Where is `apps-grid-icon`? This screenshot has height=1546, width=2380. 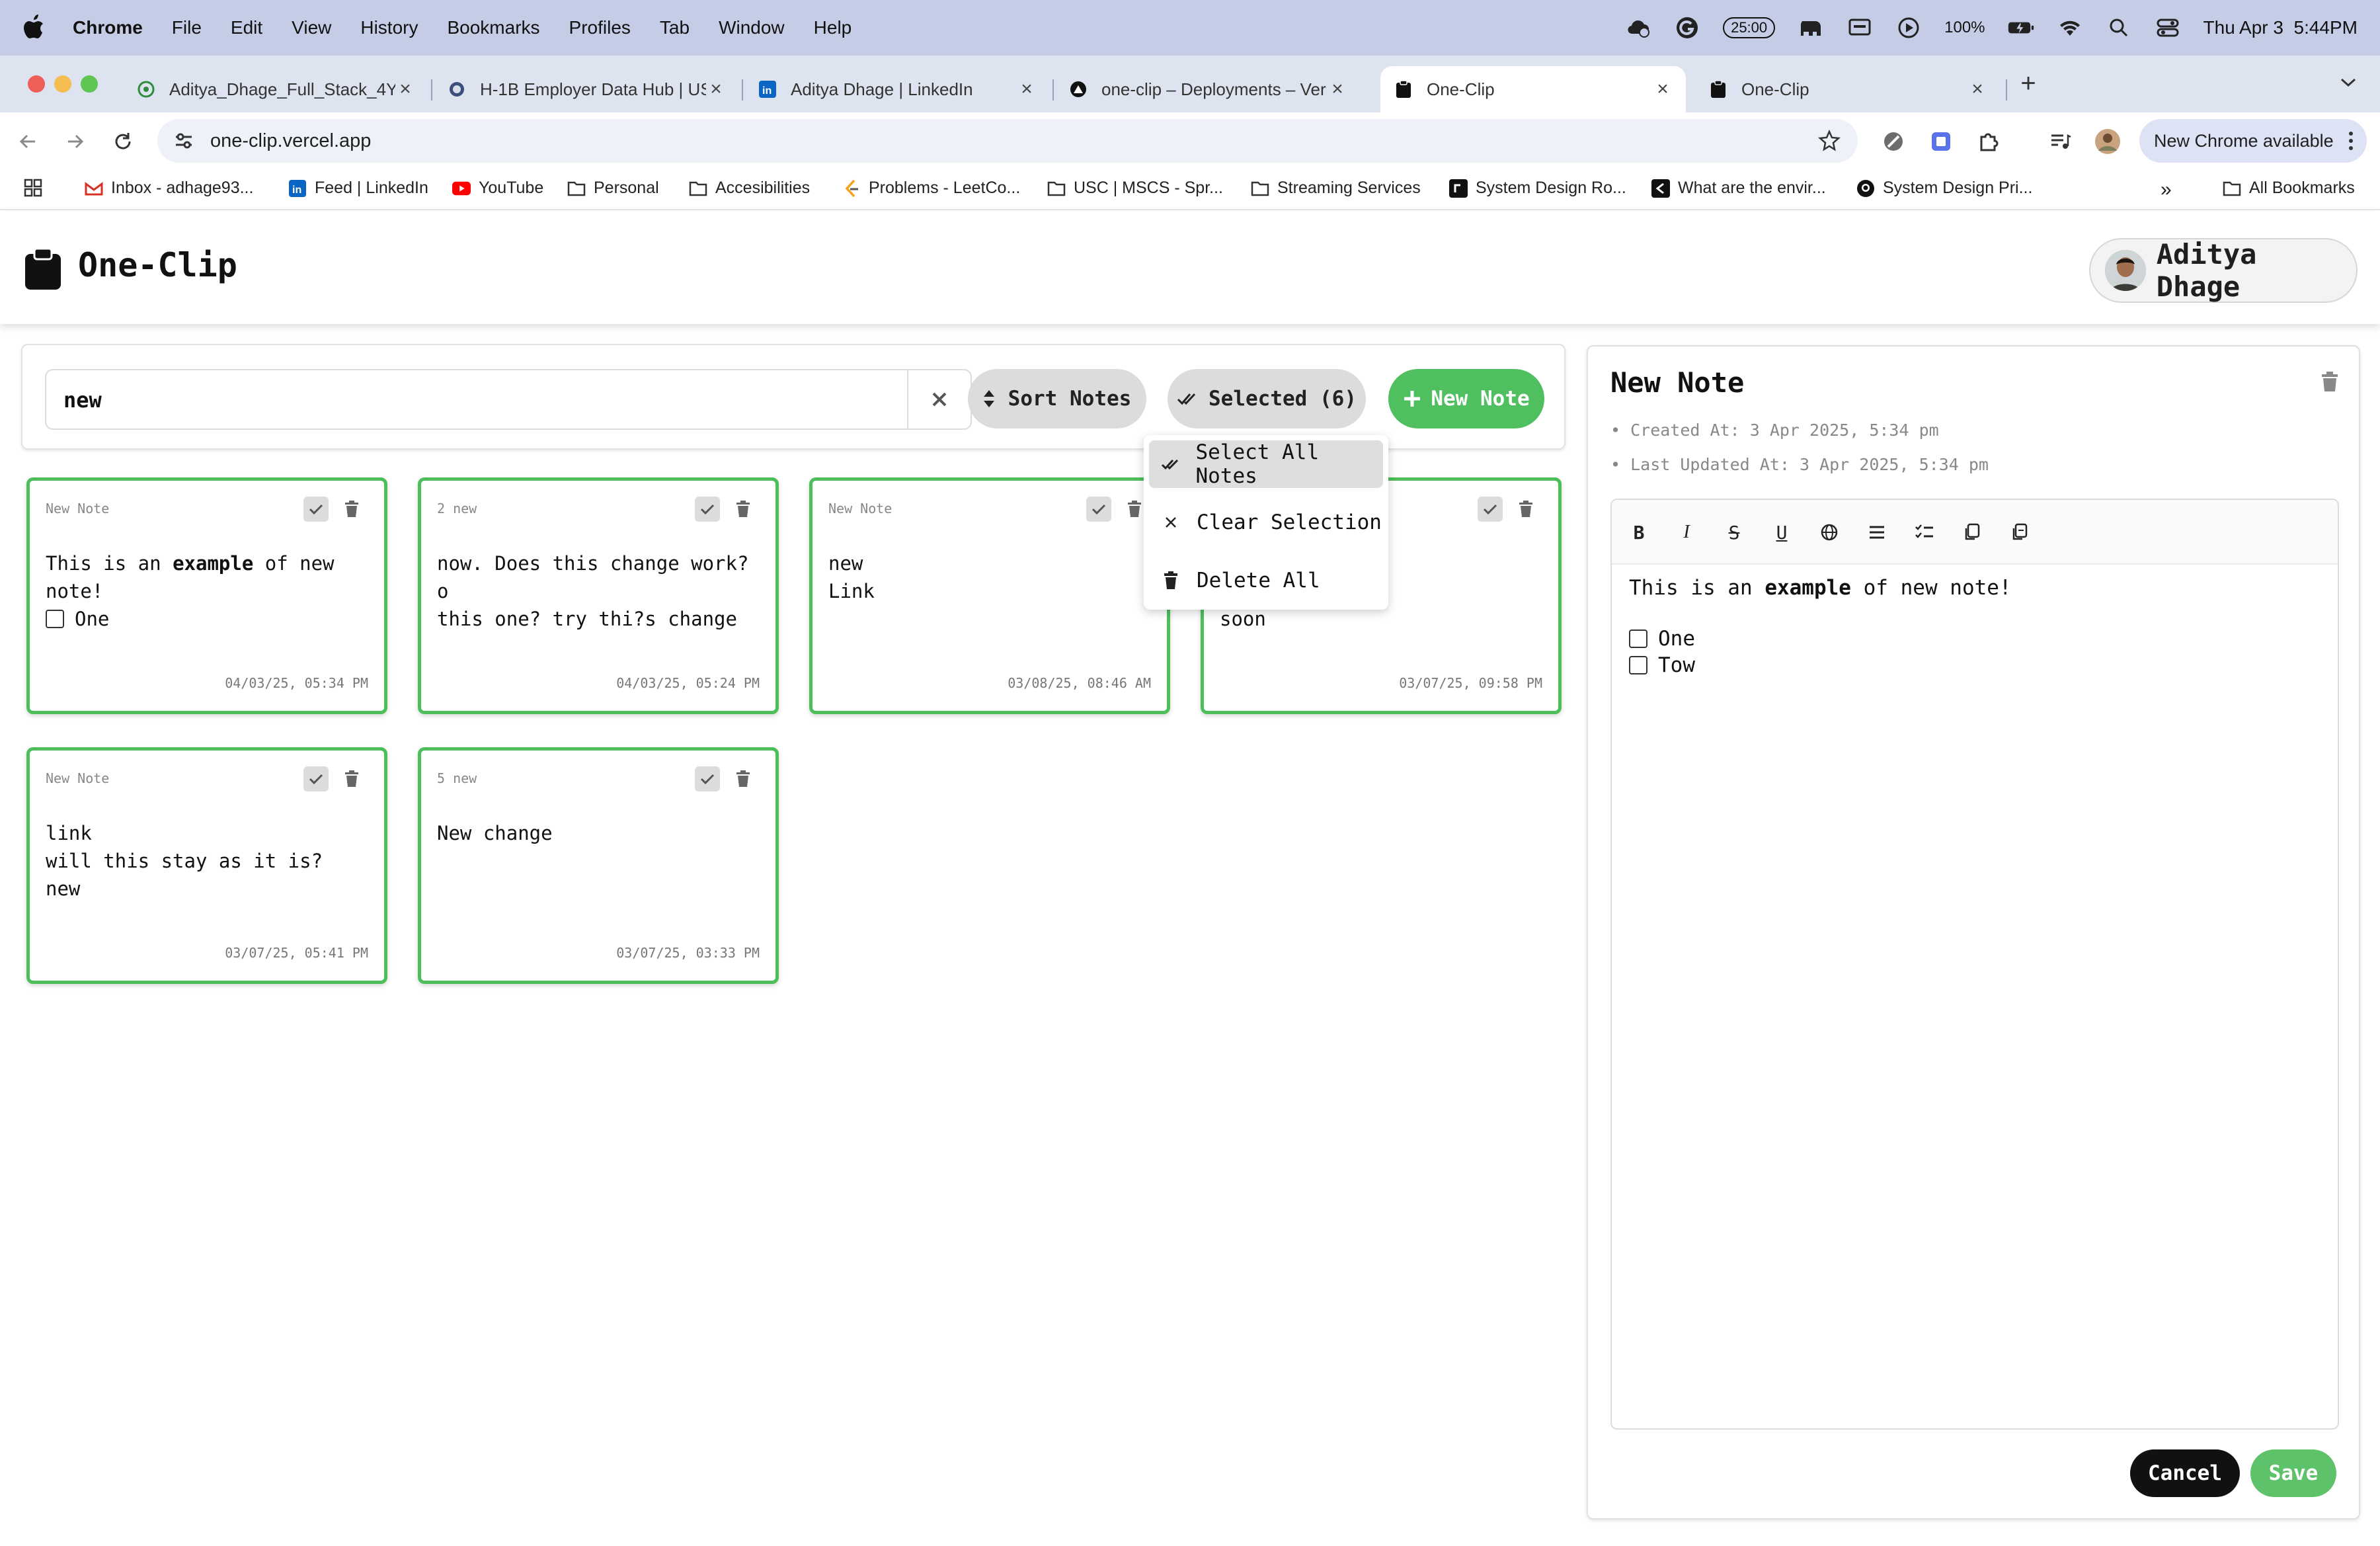
apps-grid-icon is located at coordinates (33, 188).